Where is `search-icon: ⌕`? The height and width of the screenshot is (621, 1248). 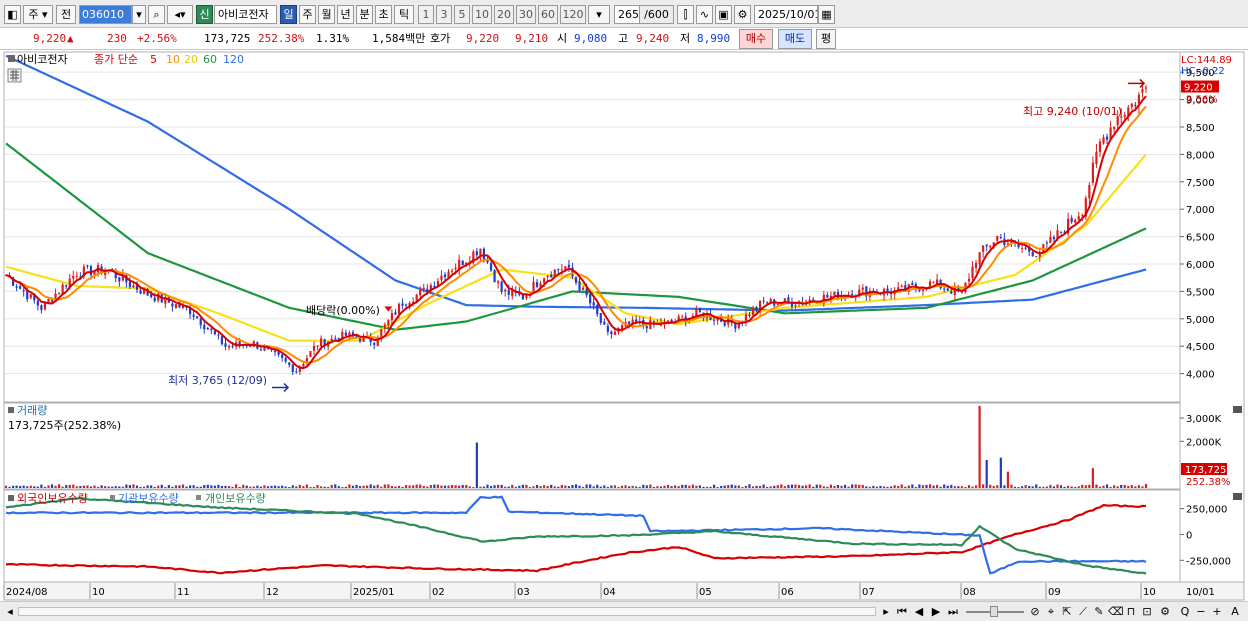 search-icon: ⌕ is located at coordinates (156, 14).